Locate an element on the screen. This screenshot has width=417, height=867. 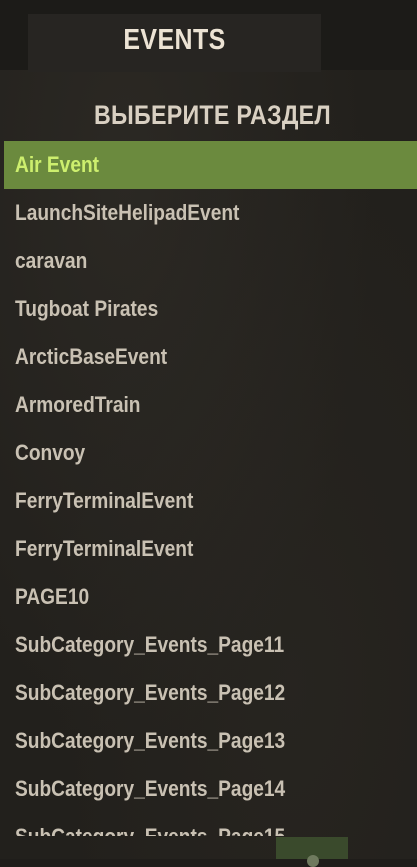
category-item-label: Tugboat Pirates is located at coordinates (87, 308).